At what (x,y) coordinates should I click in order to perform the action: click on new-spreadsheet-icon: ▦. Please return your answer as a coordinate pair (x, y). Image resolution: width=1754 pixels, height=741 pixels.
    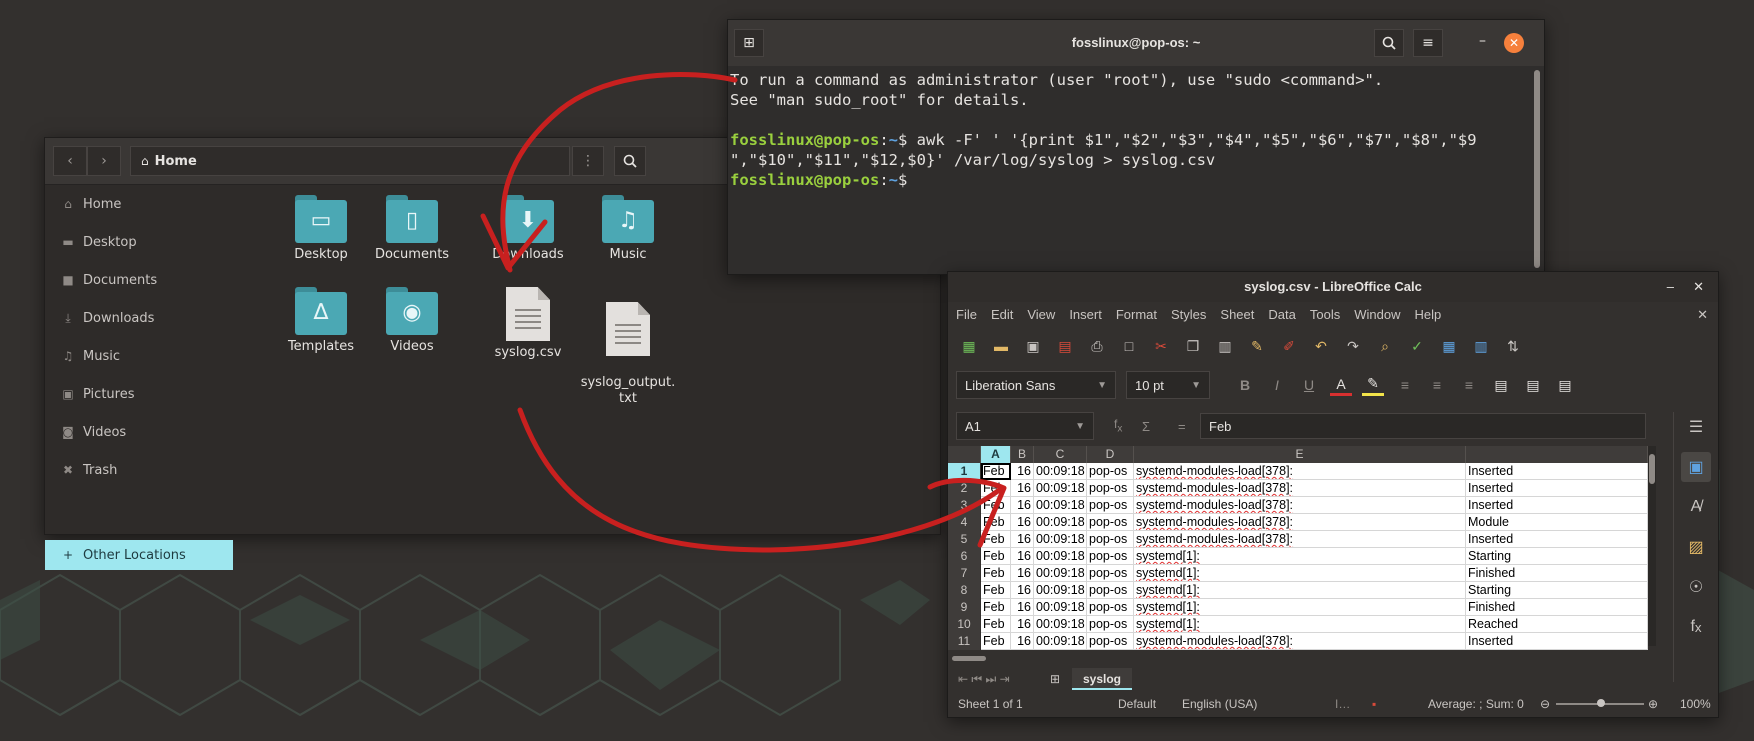
    Looking at the image, I should click on (969, 346).